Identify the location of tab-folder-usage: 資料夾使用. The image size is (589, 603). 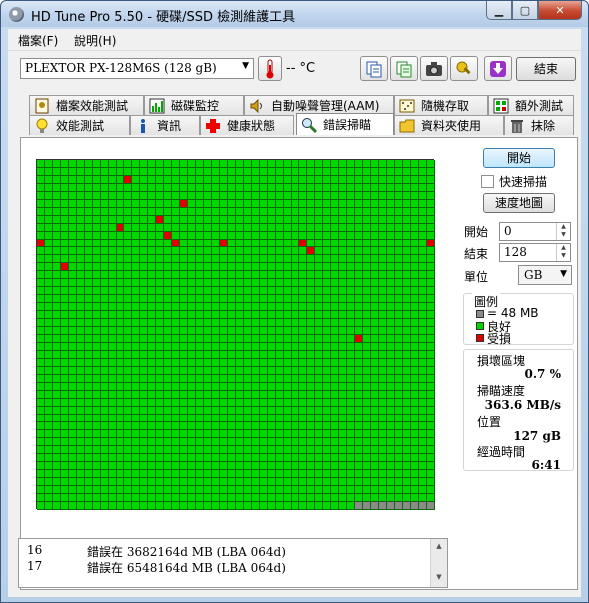
(449, 125).